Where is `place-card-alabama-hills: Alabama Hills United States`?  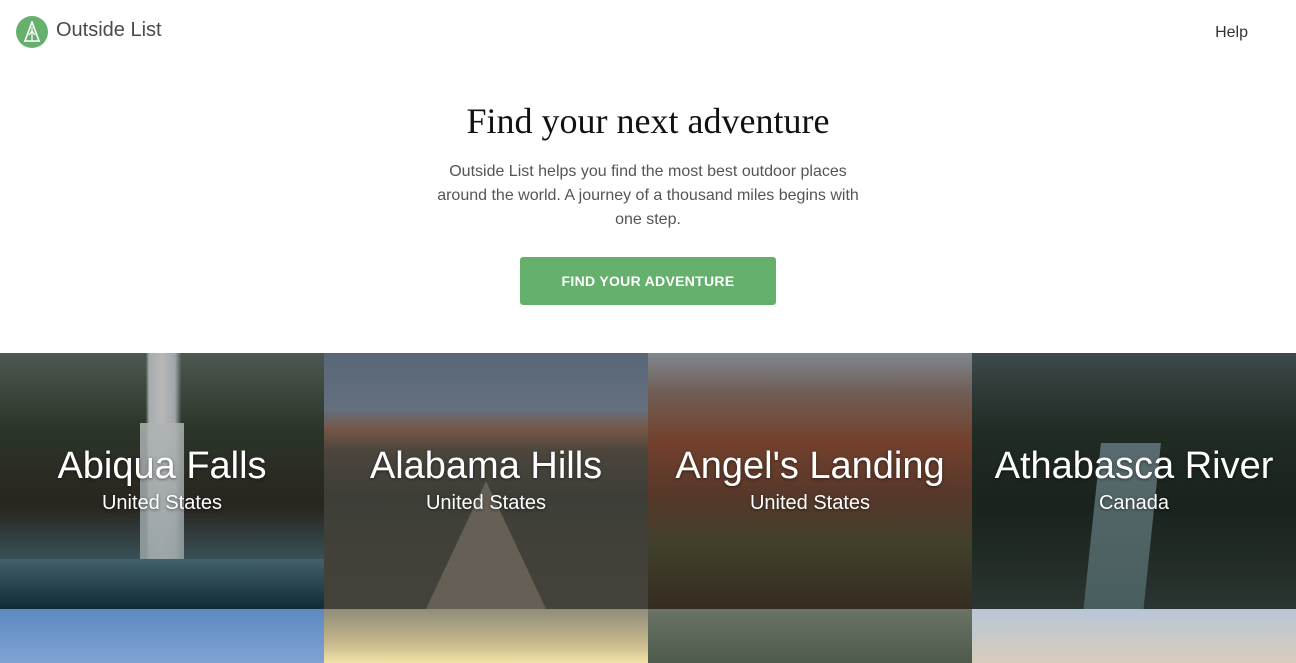 place-card-alabama-hills: Alabama Hills United States is located at coordinates (486, 481).